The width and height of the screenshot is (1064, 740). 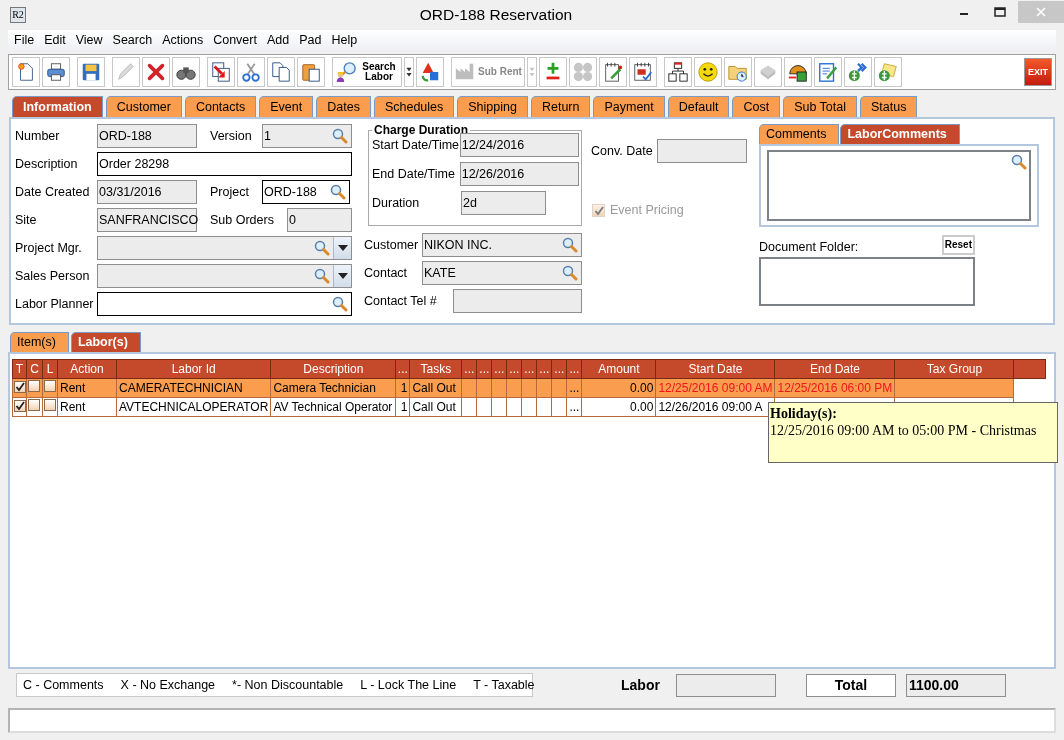 I want to click on date-field: 12/24/2016, so click(x=519, y=145).